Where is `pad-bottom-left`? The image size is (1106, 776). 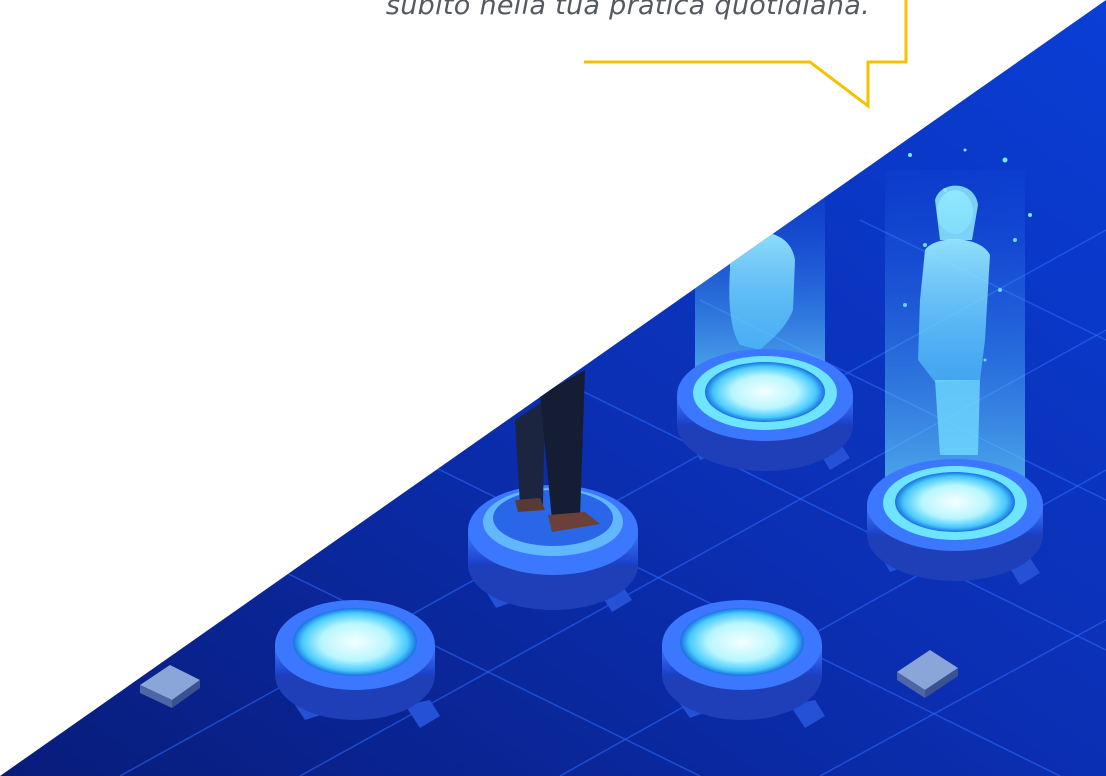
pad-bottom-left is located at coordinates (357, 664).